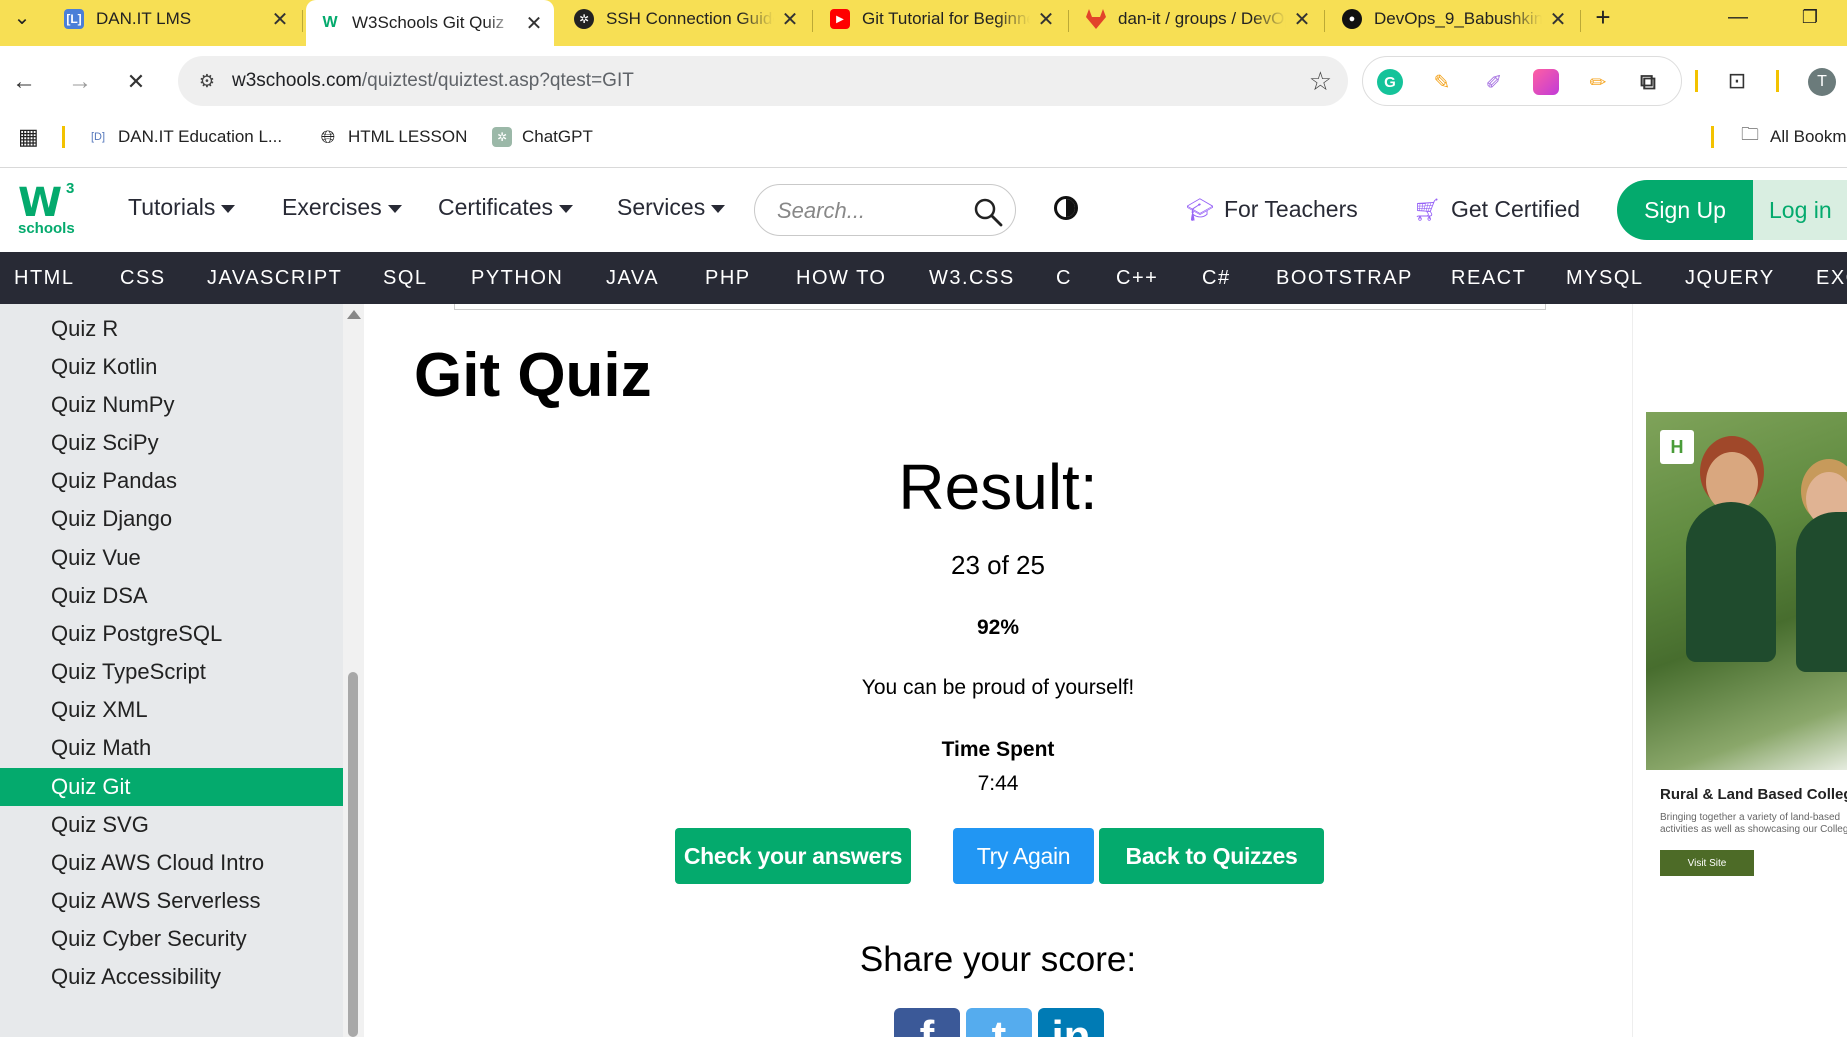  What do you see at coordinates (175, 19) in the screenshot?
I see `tab-dan-it-lms: [L] DAN.IT LMS ✕` at bounding box center [175, 19].